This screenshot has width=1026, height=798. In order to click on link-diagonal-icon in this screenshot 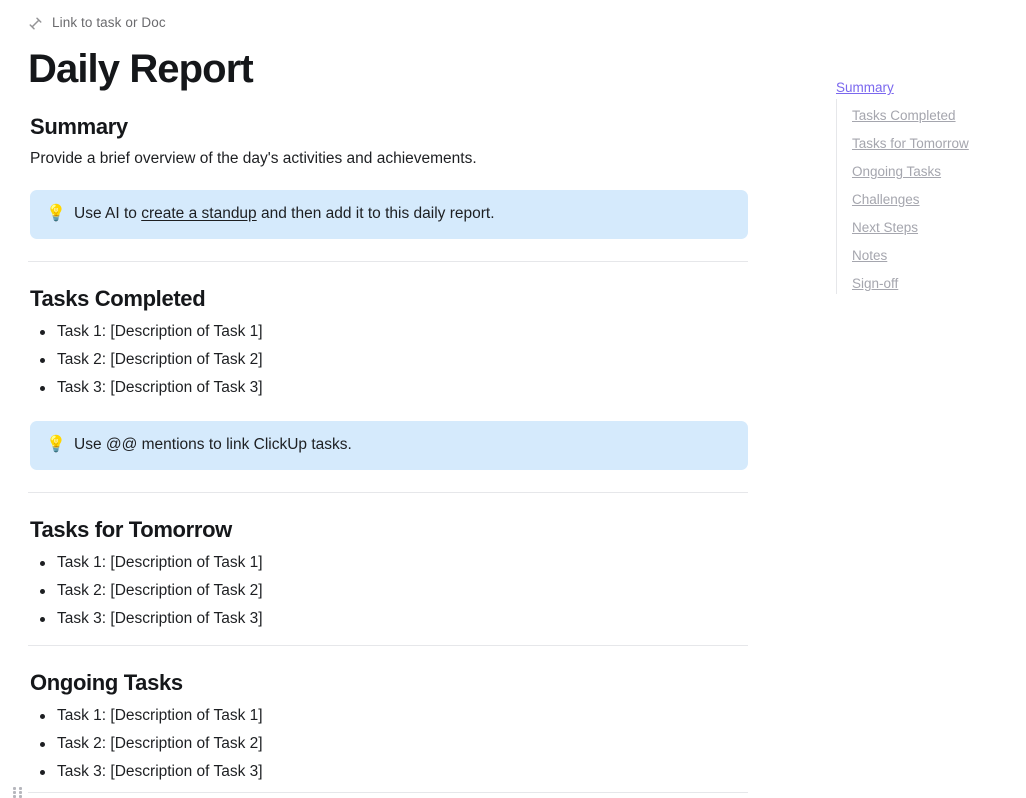, I will do `click(35, 23)`.